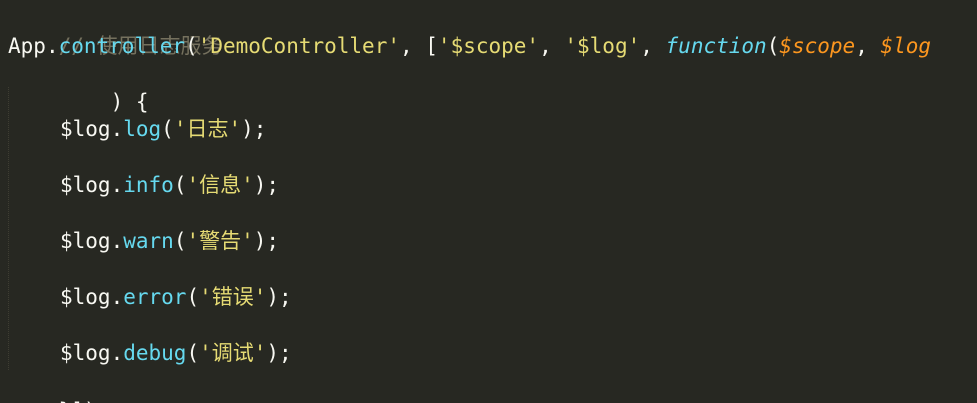 Image resolution: width=977 pixels, height=403 pixels. What do you see at coordinates (817, 46) in the screenshot?
I see `scope-parameter: $scope` at bounding box center [817, 46].